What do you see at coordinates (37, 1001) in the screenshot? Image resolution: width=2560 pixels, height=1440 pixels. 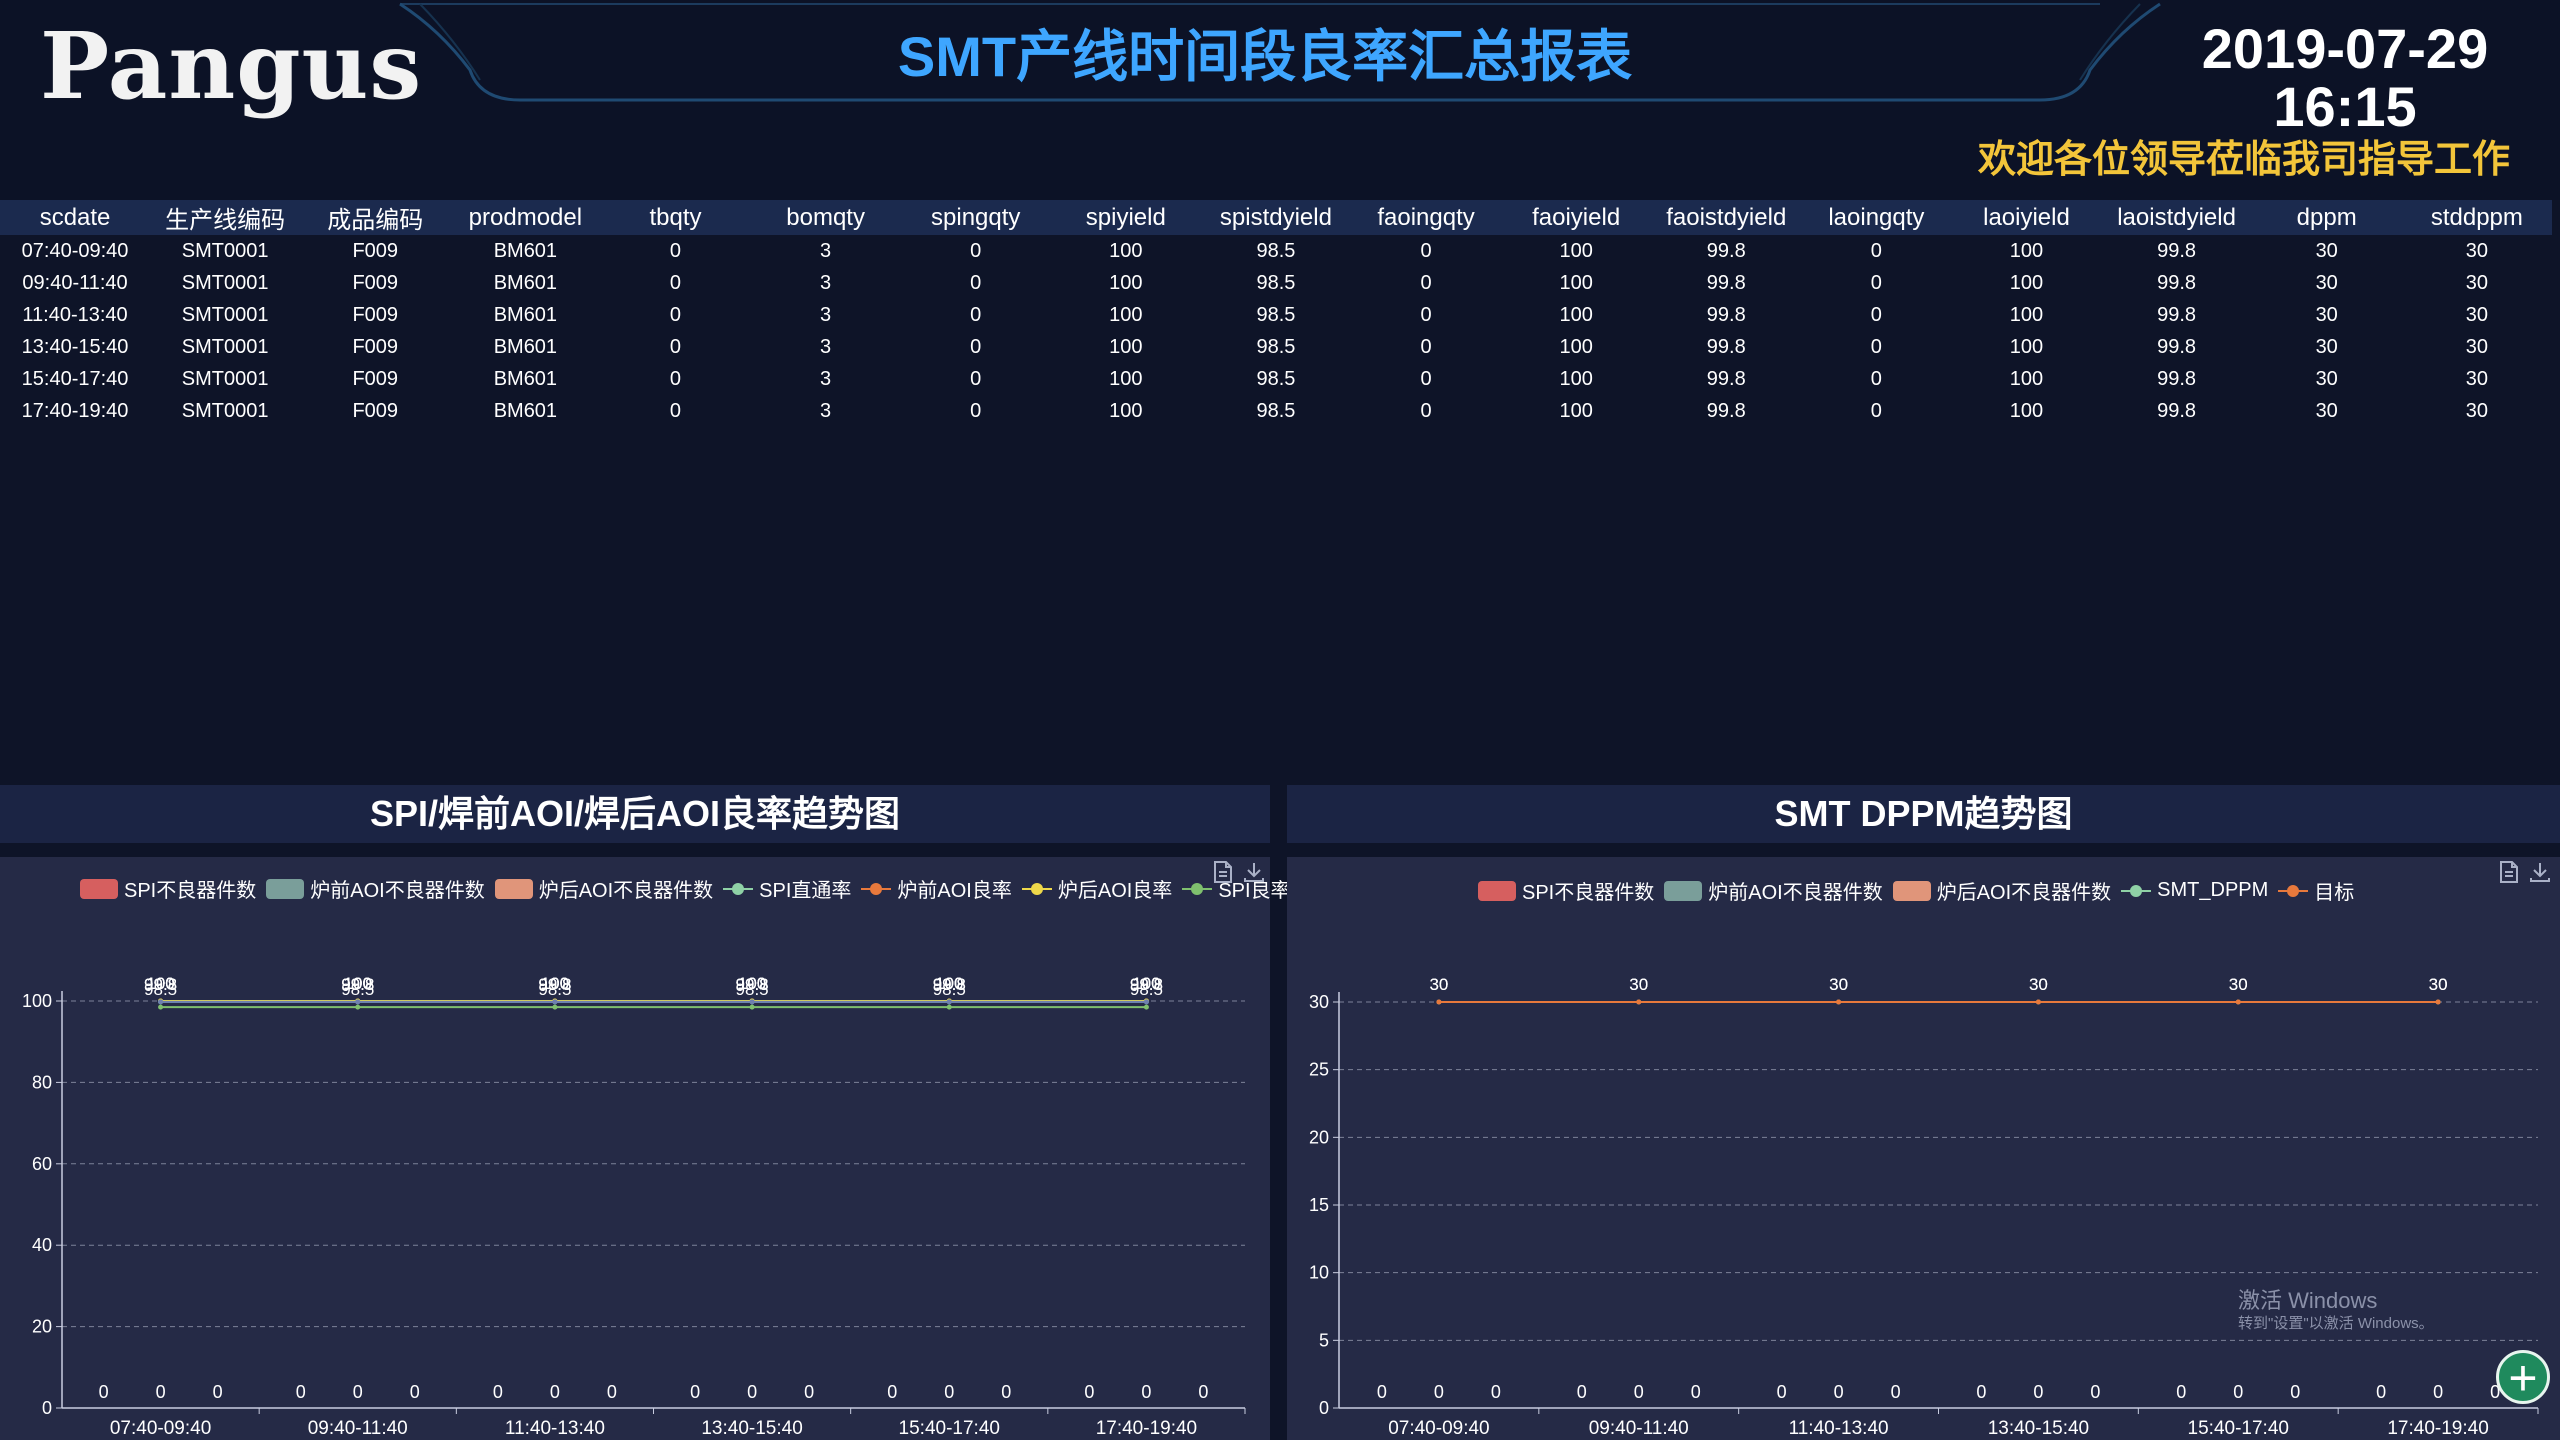 I see `y-tick-label: 100` at bounding box center [37, 1001].